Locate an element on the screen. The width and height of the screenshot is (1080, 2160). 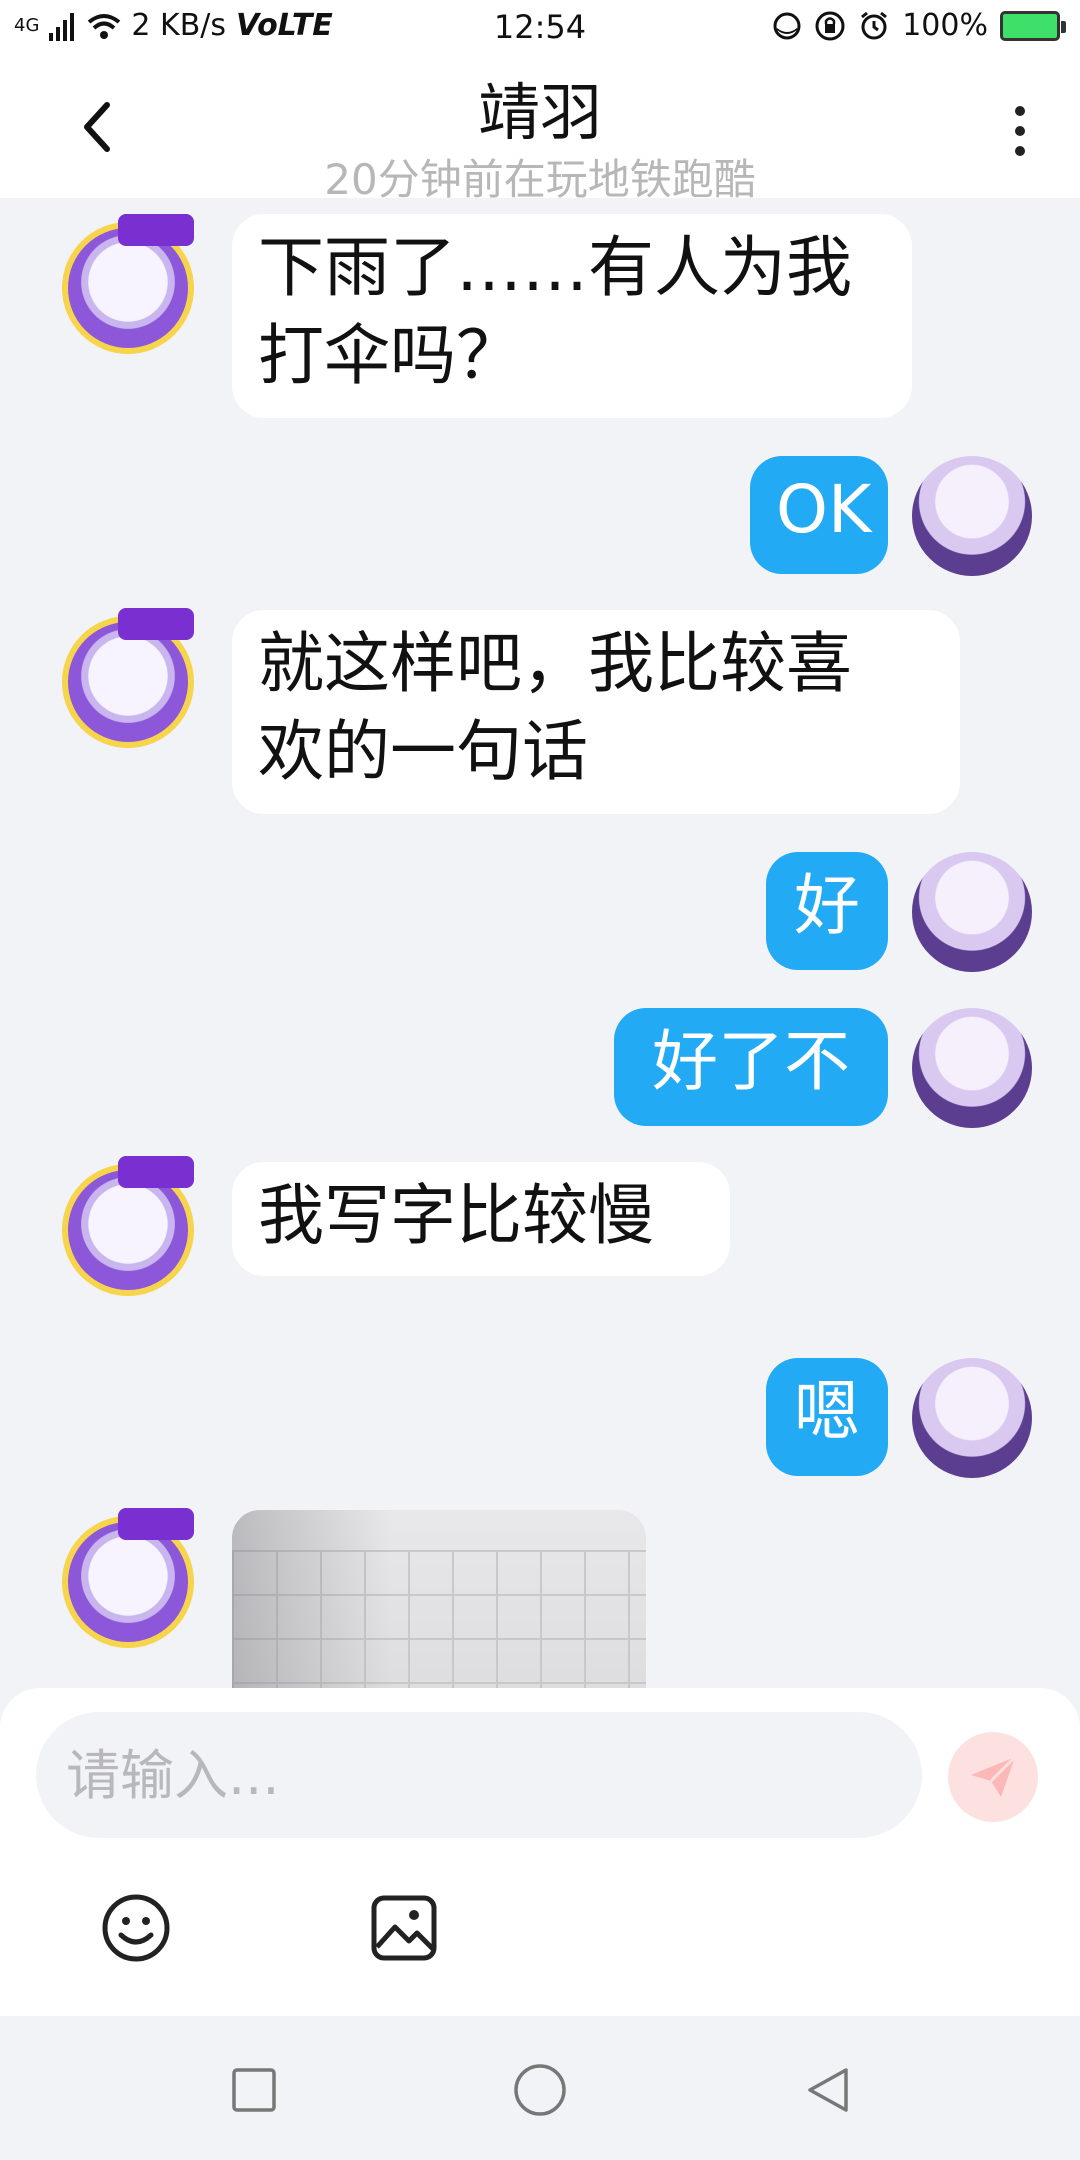
home-button is located at coordinates (540, 2090).